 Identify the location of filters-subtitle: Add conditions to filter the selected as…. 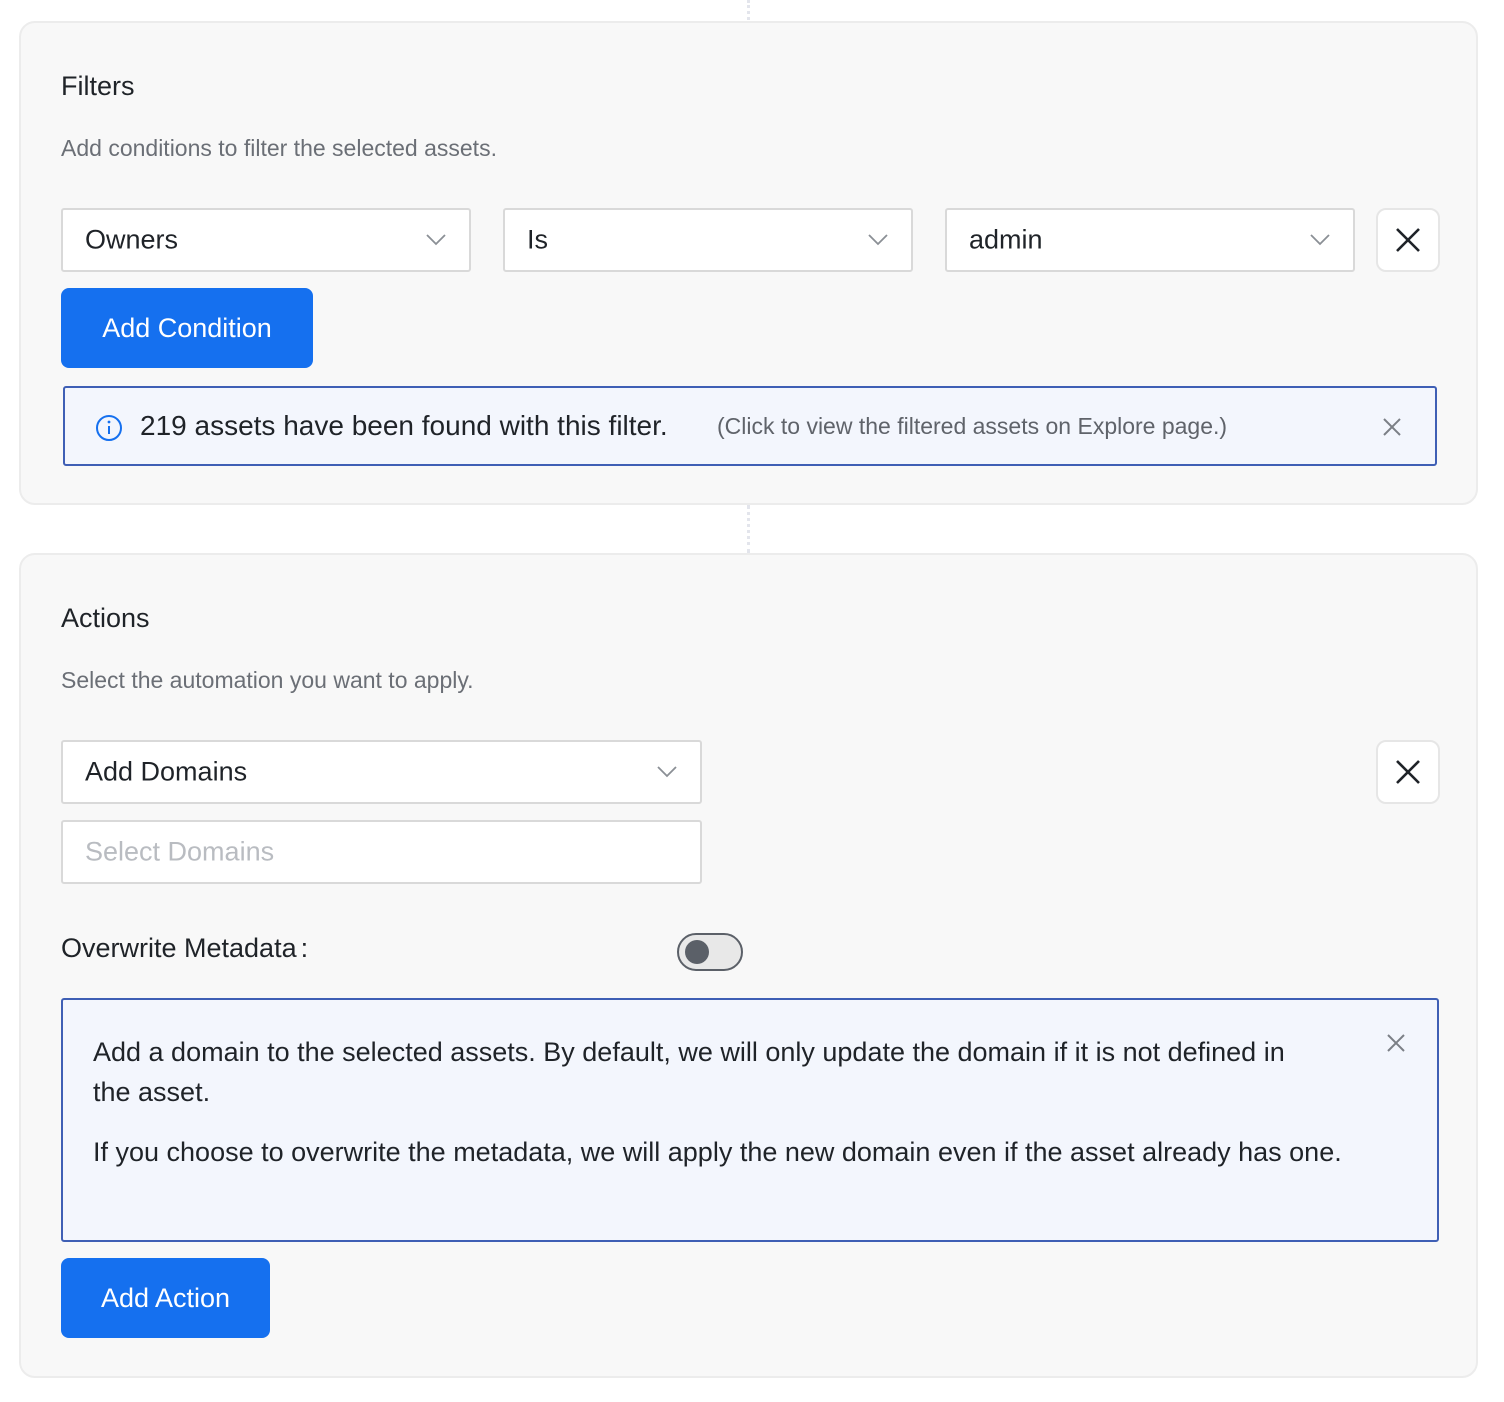
(279, 148).